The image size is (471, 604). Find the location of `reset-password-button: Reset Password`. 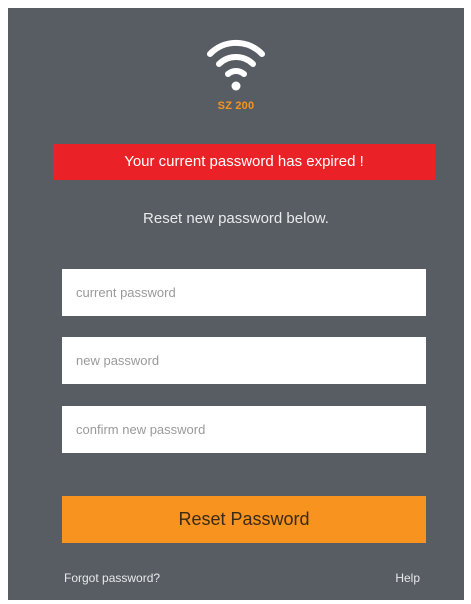

reset-password-button: Reset Password is located at coordinates (244, 519).